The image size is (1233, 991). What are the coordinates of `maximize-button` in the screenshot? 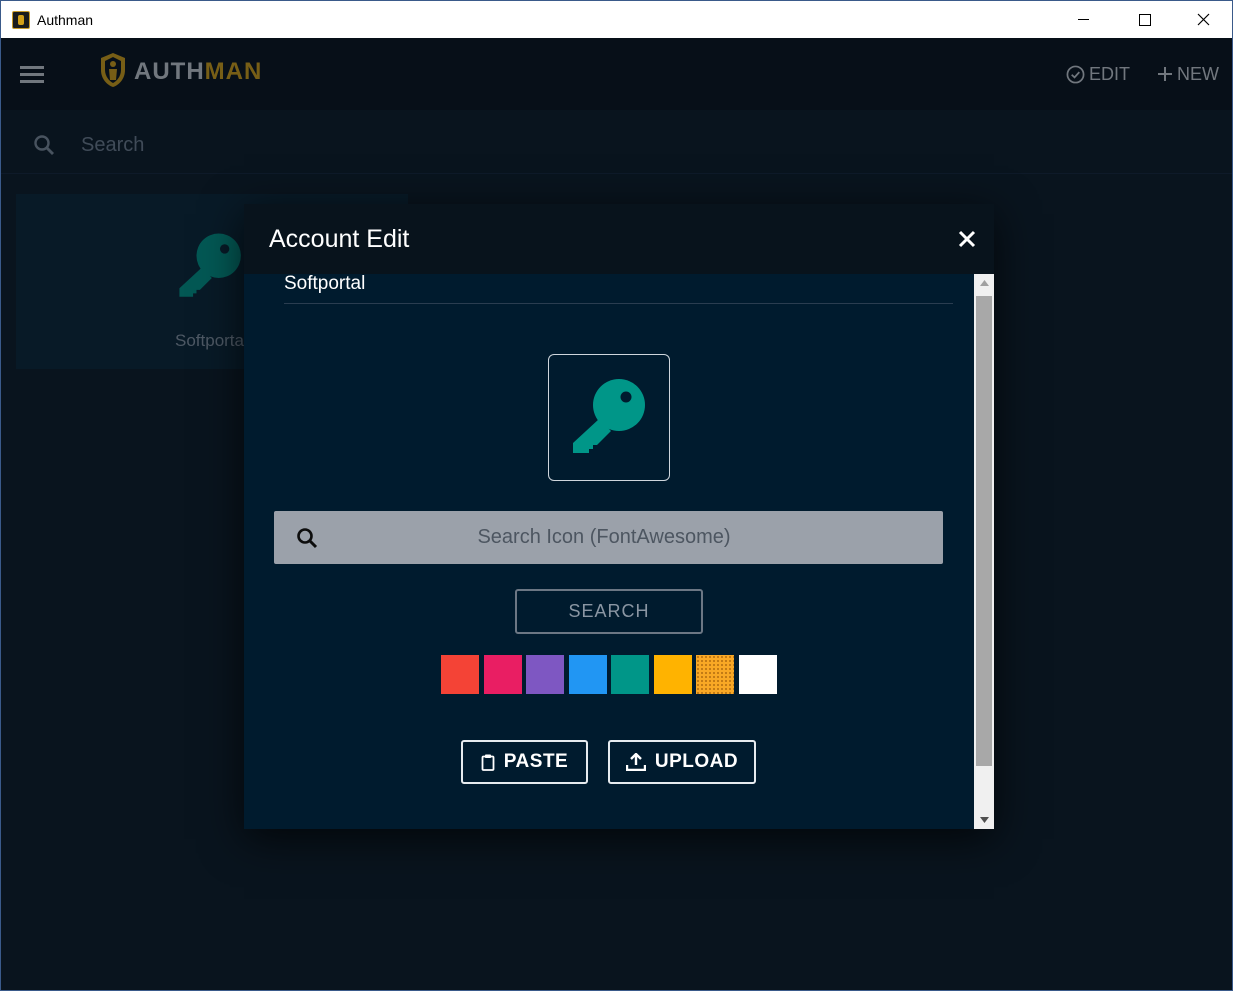 It's located at (1145, 19).